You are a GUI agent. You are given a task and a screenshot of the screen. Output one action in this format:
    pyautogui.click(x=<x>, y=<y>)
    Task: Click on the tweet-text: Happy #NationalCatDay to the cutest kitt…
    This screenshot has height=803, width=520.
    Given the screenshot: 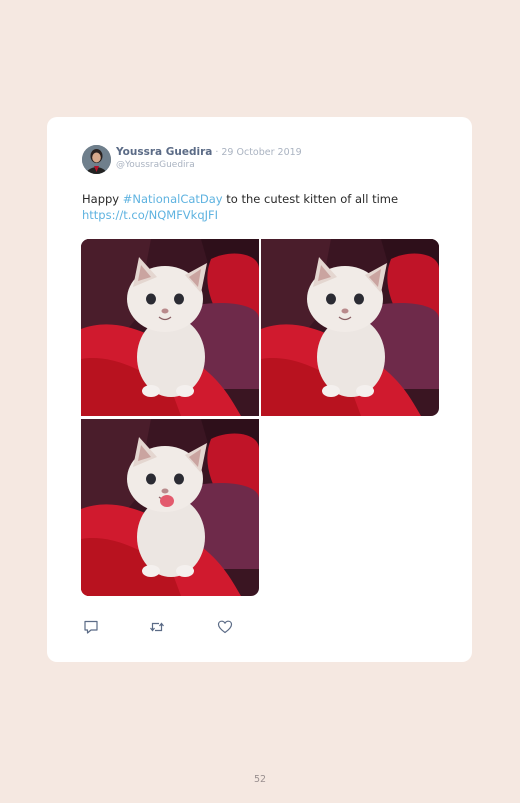 What is the action you would take?
    pyautogui.click(x=262, y=207)
    